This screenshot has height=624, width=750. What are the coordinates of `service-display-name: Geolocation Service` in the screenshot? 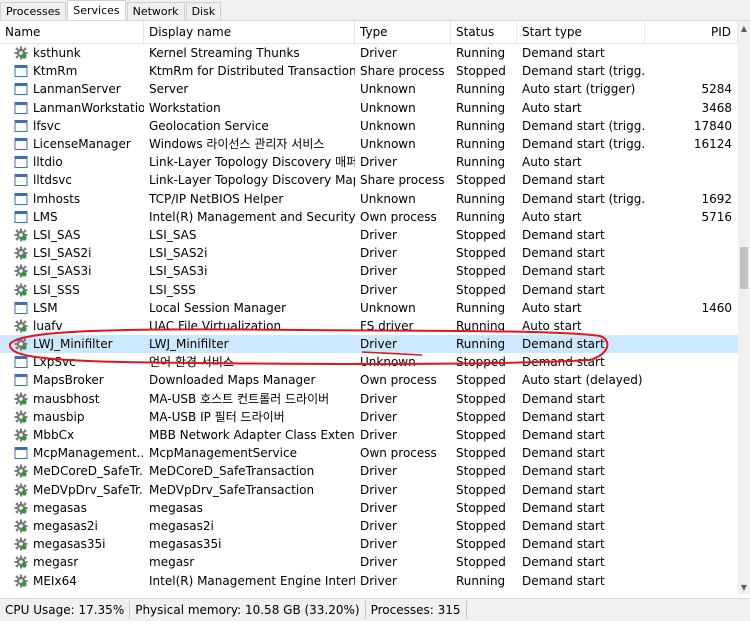 It's located at (209, 125).